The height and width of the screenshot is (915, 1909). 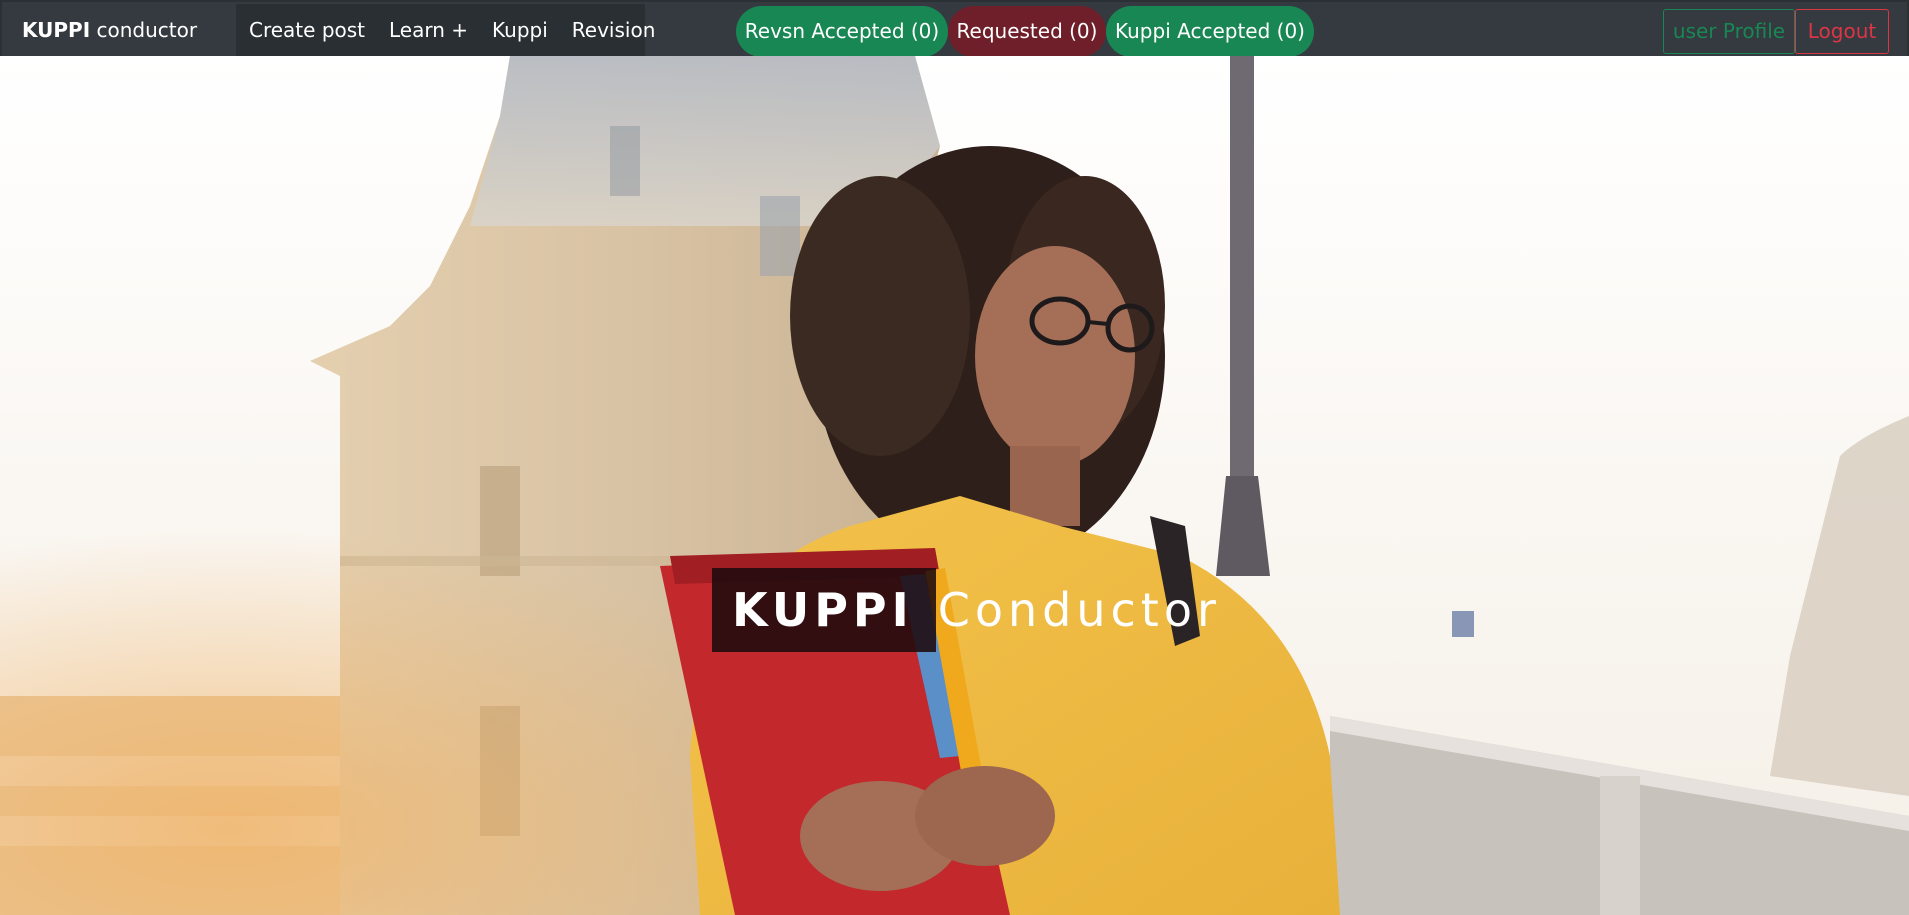 What do you see at coordinates (614, 30) in the screenshot?
I see `nav-revision: Revision` at bounding box center [614, 30].